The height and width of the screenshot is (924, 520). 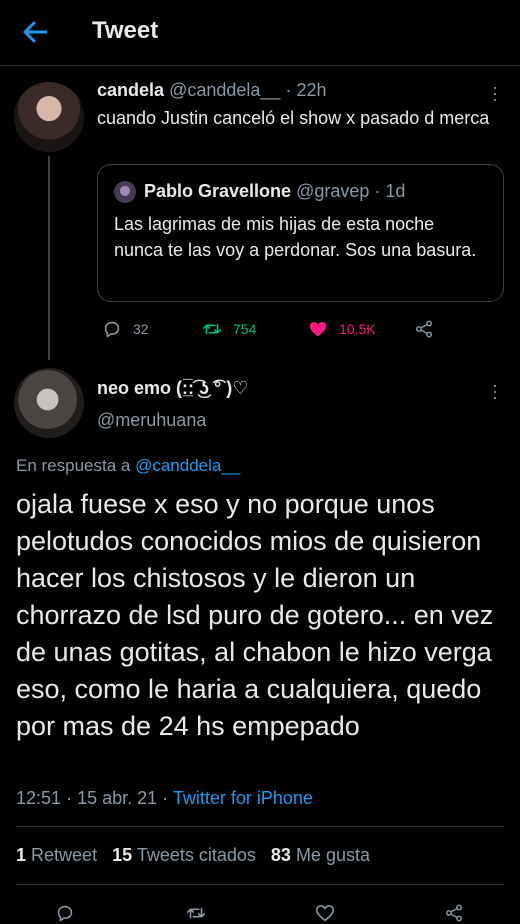 I want to click on page-title: Tweet, so click(x=125, y=30).